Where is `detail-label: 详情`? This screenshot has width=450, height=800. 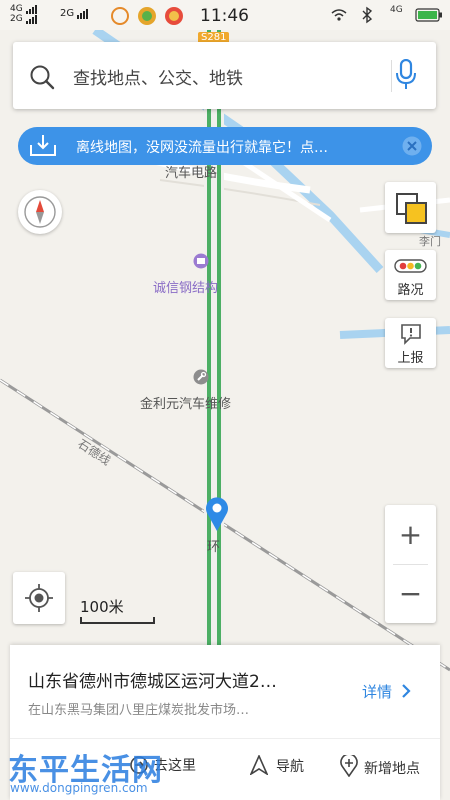 detail-label: 详情 is located at coordinates (377, 692).